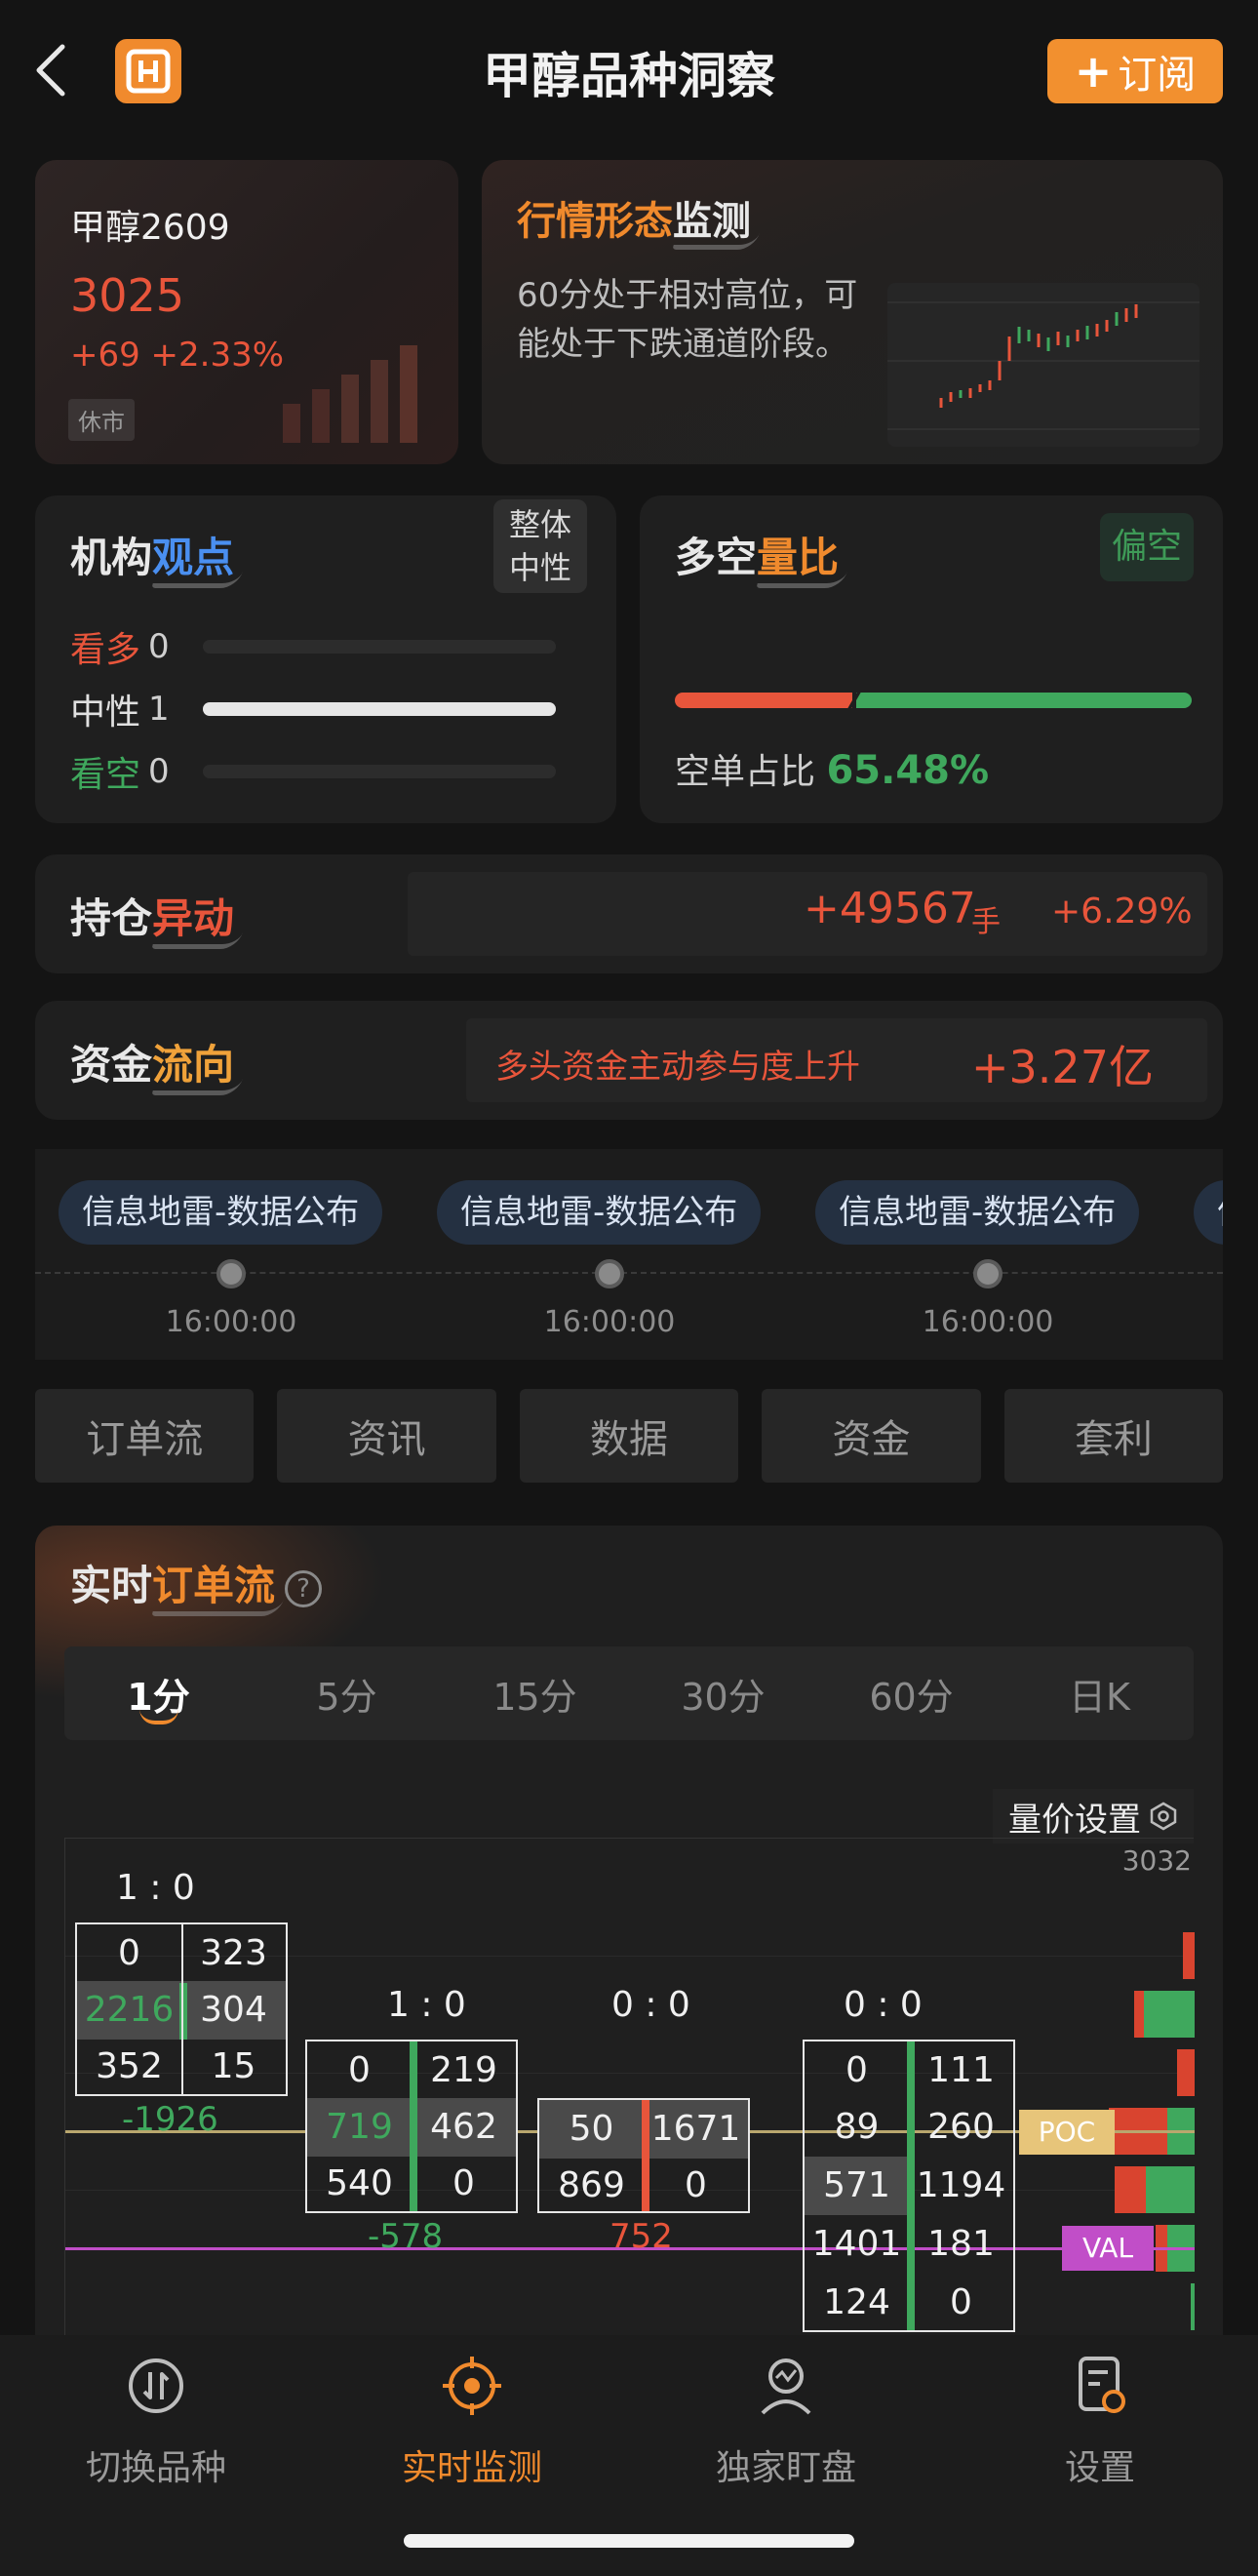  Describe the element at coordinates (347, 1693) in the screenshot. I see `period-5m: 5分` at that location.